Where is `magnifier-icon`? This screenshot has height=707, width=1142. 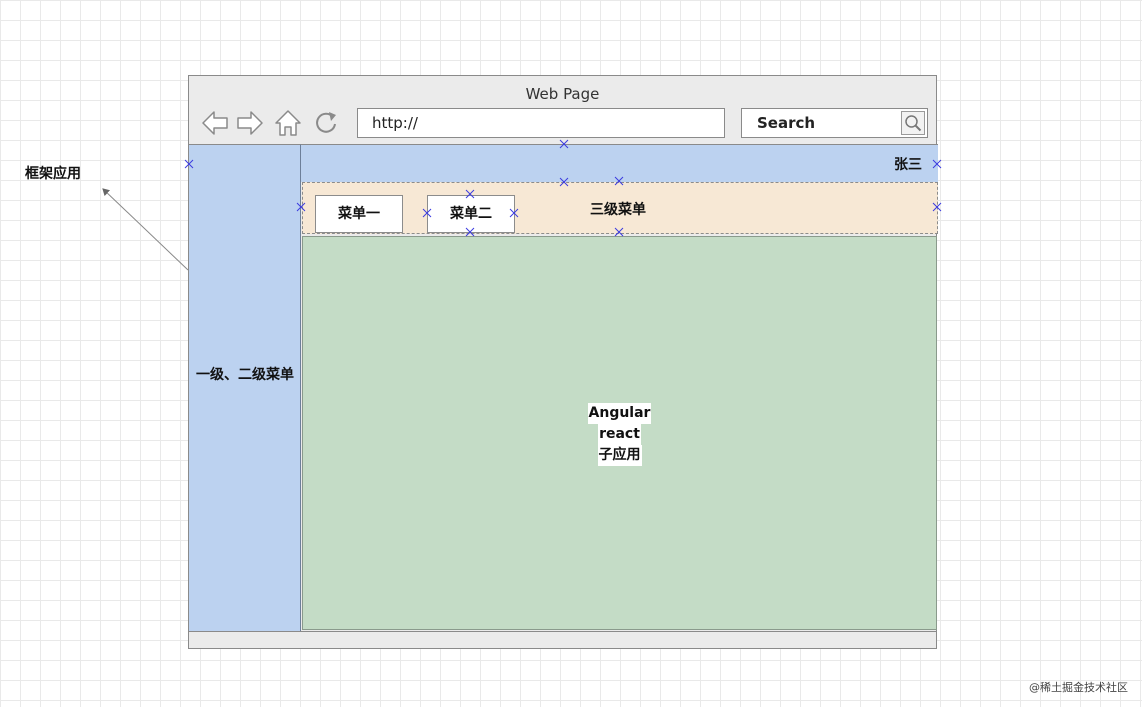
magnifier-icon is located at coordinates (913, 123).